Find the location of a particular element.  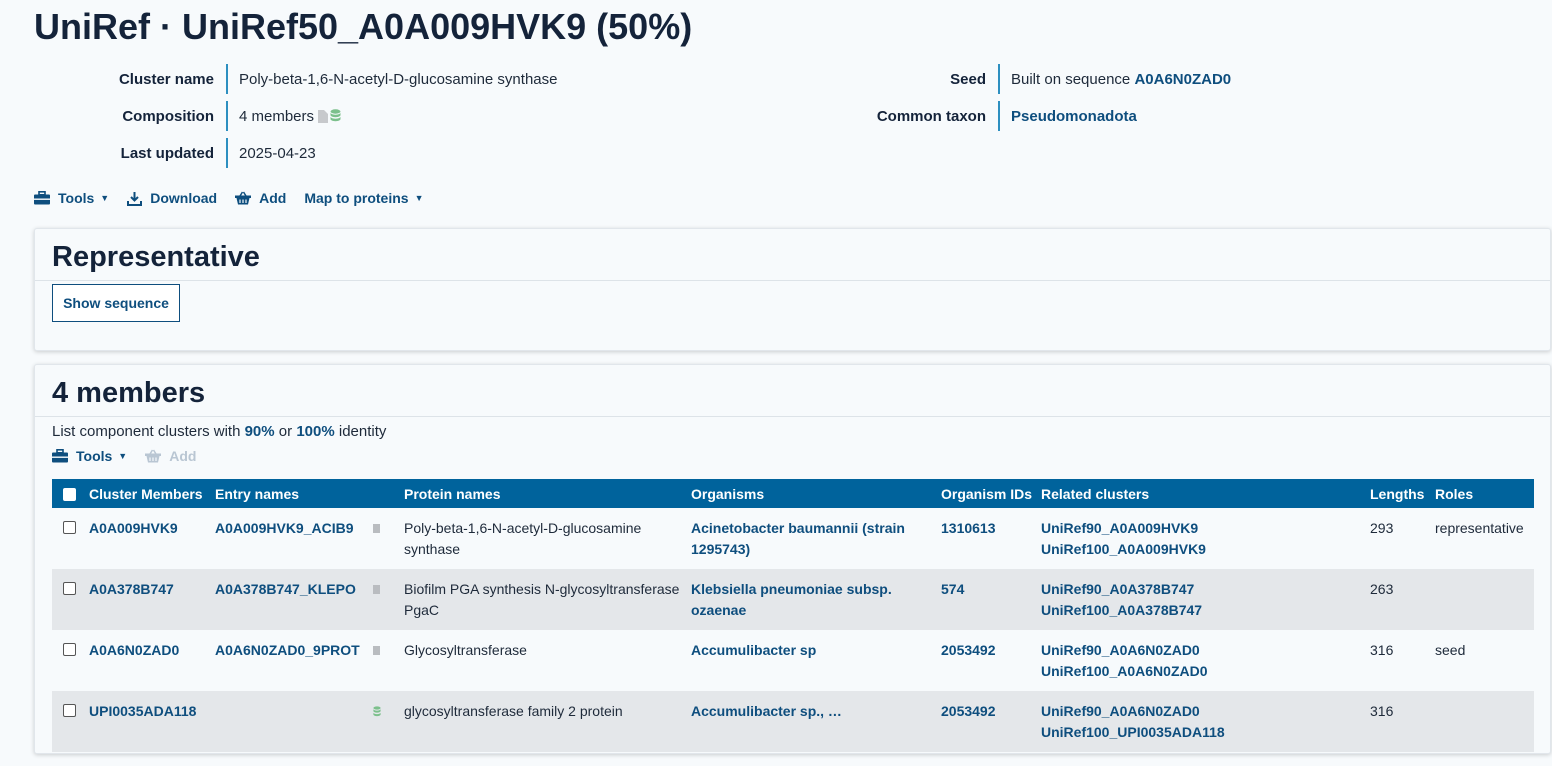

role is located at coordinates (1484, 599).